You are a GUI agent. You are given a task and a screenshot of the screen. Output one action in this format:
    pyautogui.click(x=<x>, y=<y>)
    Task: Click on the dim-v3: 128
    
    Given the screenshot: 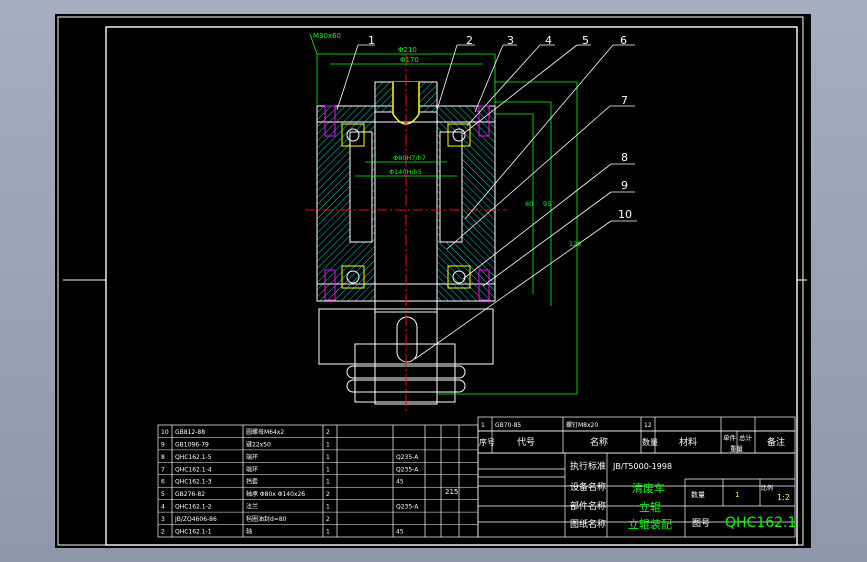 What is the action you would take?
    pyautogui.click(x=575, y=244)
    